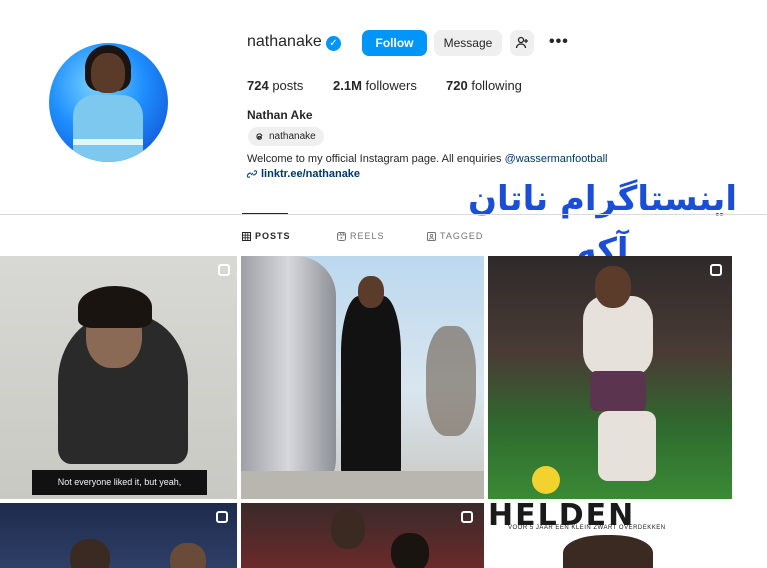  I want to click on reels-icon, so click(341, 236).